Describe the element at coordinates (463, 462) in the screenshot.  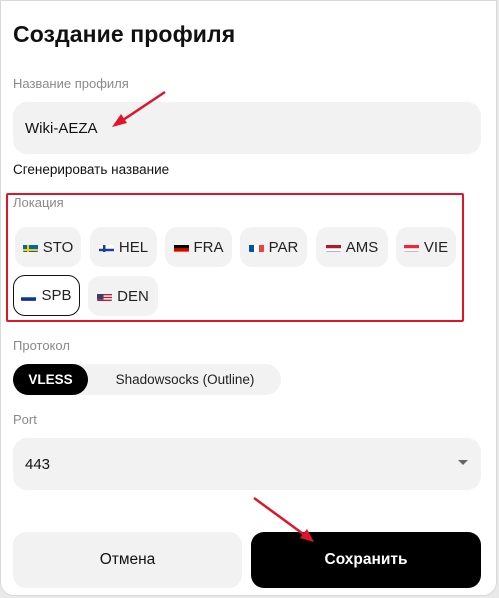
I see `dropdown-caret-icon` at that location.